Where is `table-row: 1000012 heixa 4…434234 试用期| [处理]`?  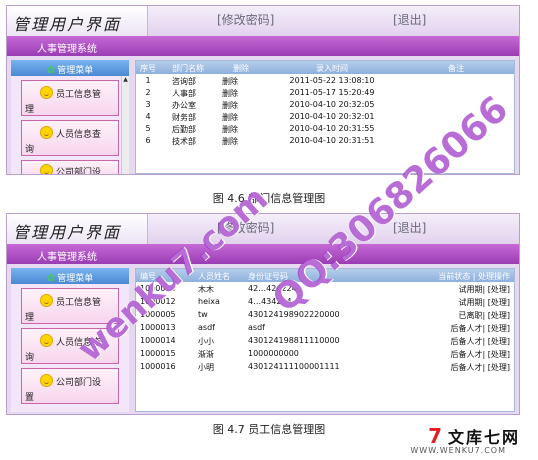 table-row: 1000012 heixa 4…434234 试用期| [处理] is located at coordinates (325, 301).